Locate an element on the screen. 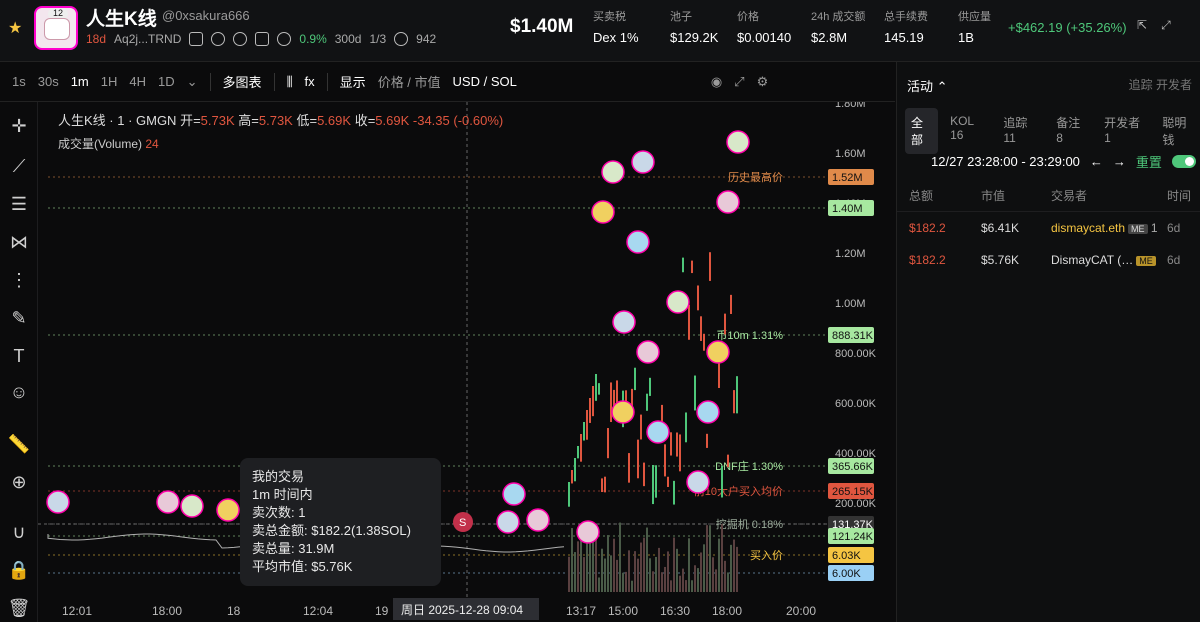  interval-4h: 4H is located at coordinates (137, 81).